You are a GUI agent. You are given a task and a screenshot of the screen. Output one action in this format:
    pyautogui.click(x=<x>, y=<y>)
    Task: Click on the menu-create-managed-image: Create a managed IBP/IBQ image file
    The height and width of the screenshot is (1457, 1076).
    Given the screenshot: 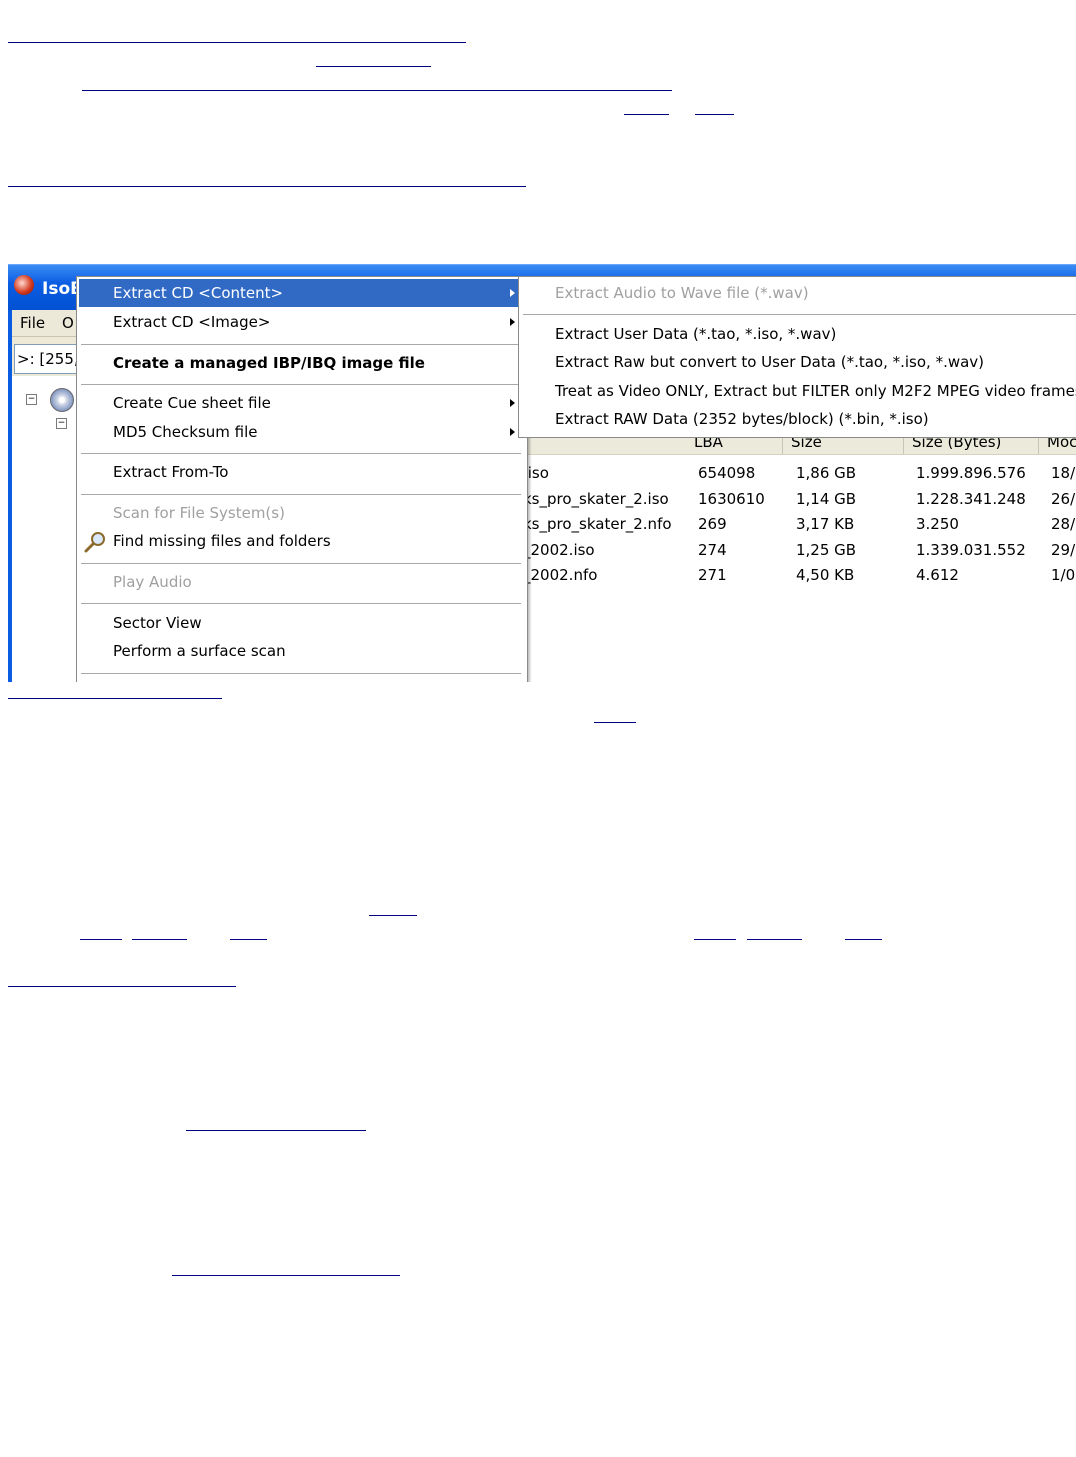 What is the action you would take?
    pyautogui.click(x=301, y=363)
    